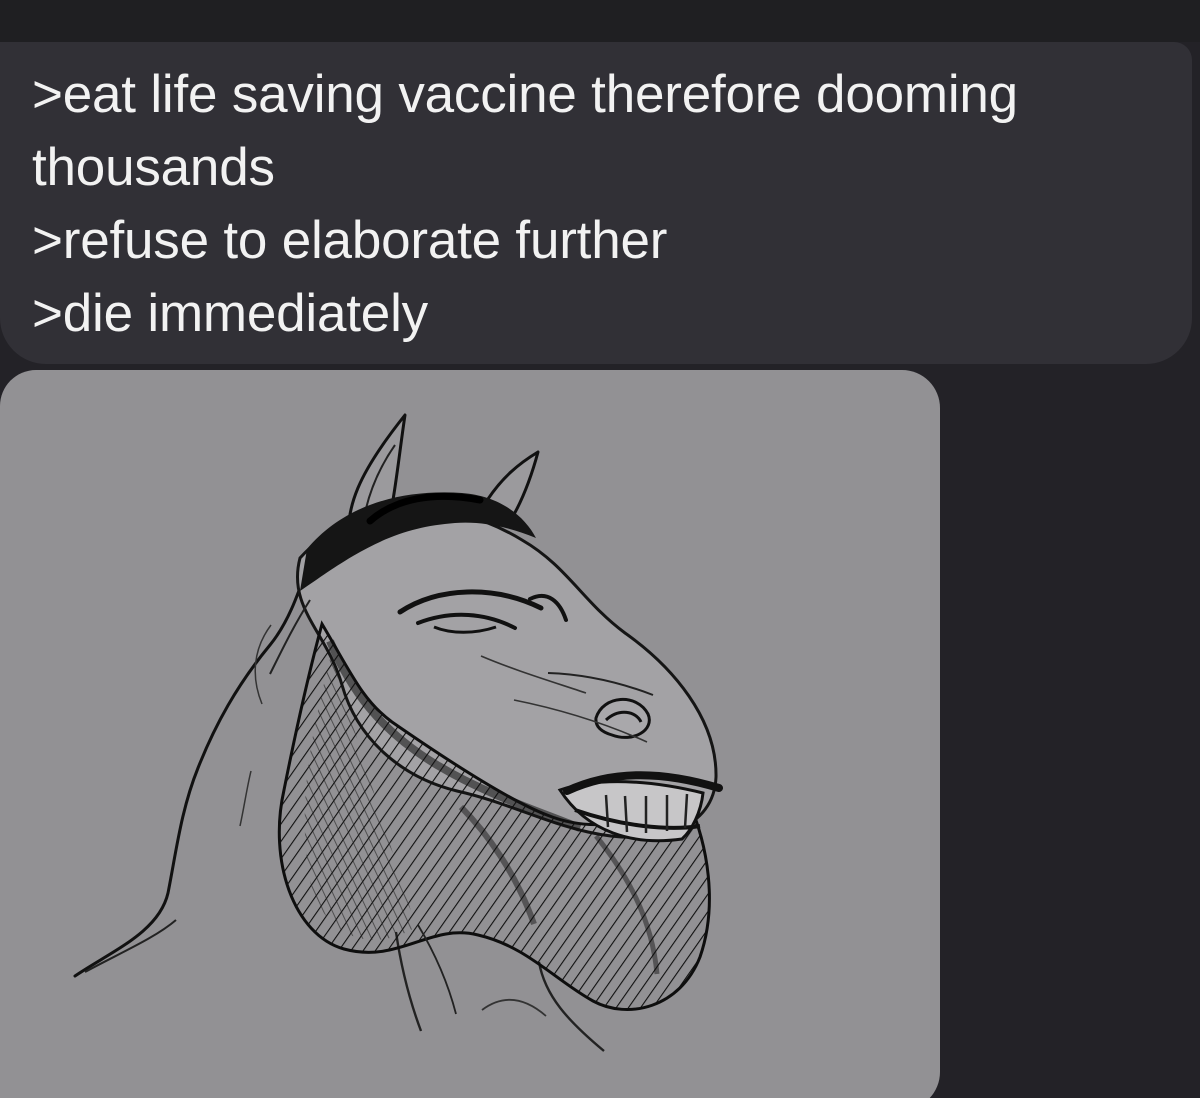 The image size is (1200, 1098). What do you see at coordinates (600, 21) in the screenshot?
I see `top-status-strip` at bounding box center [600, 21].